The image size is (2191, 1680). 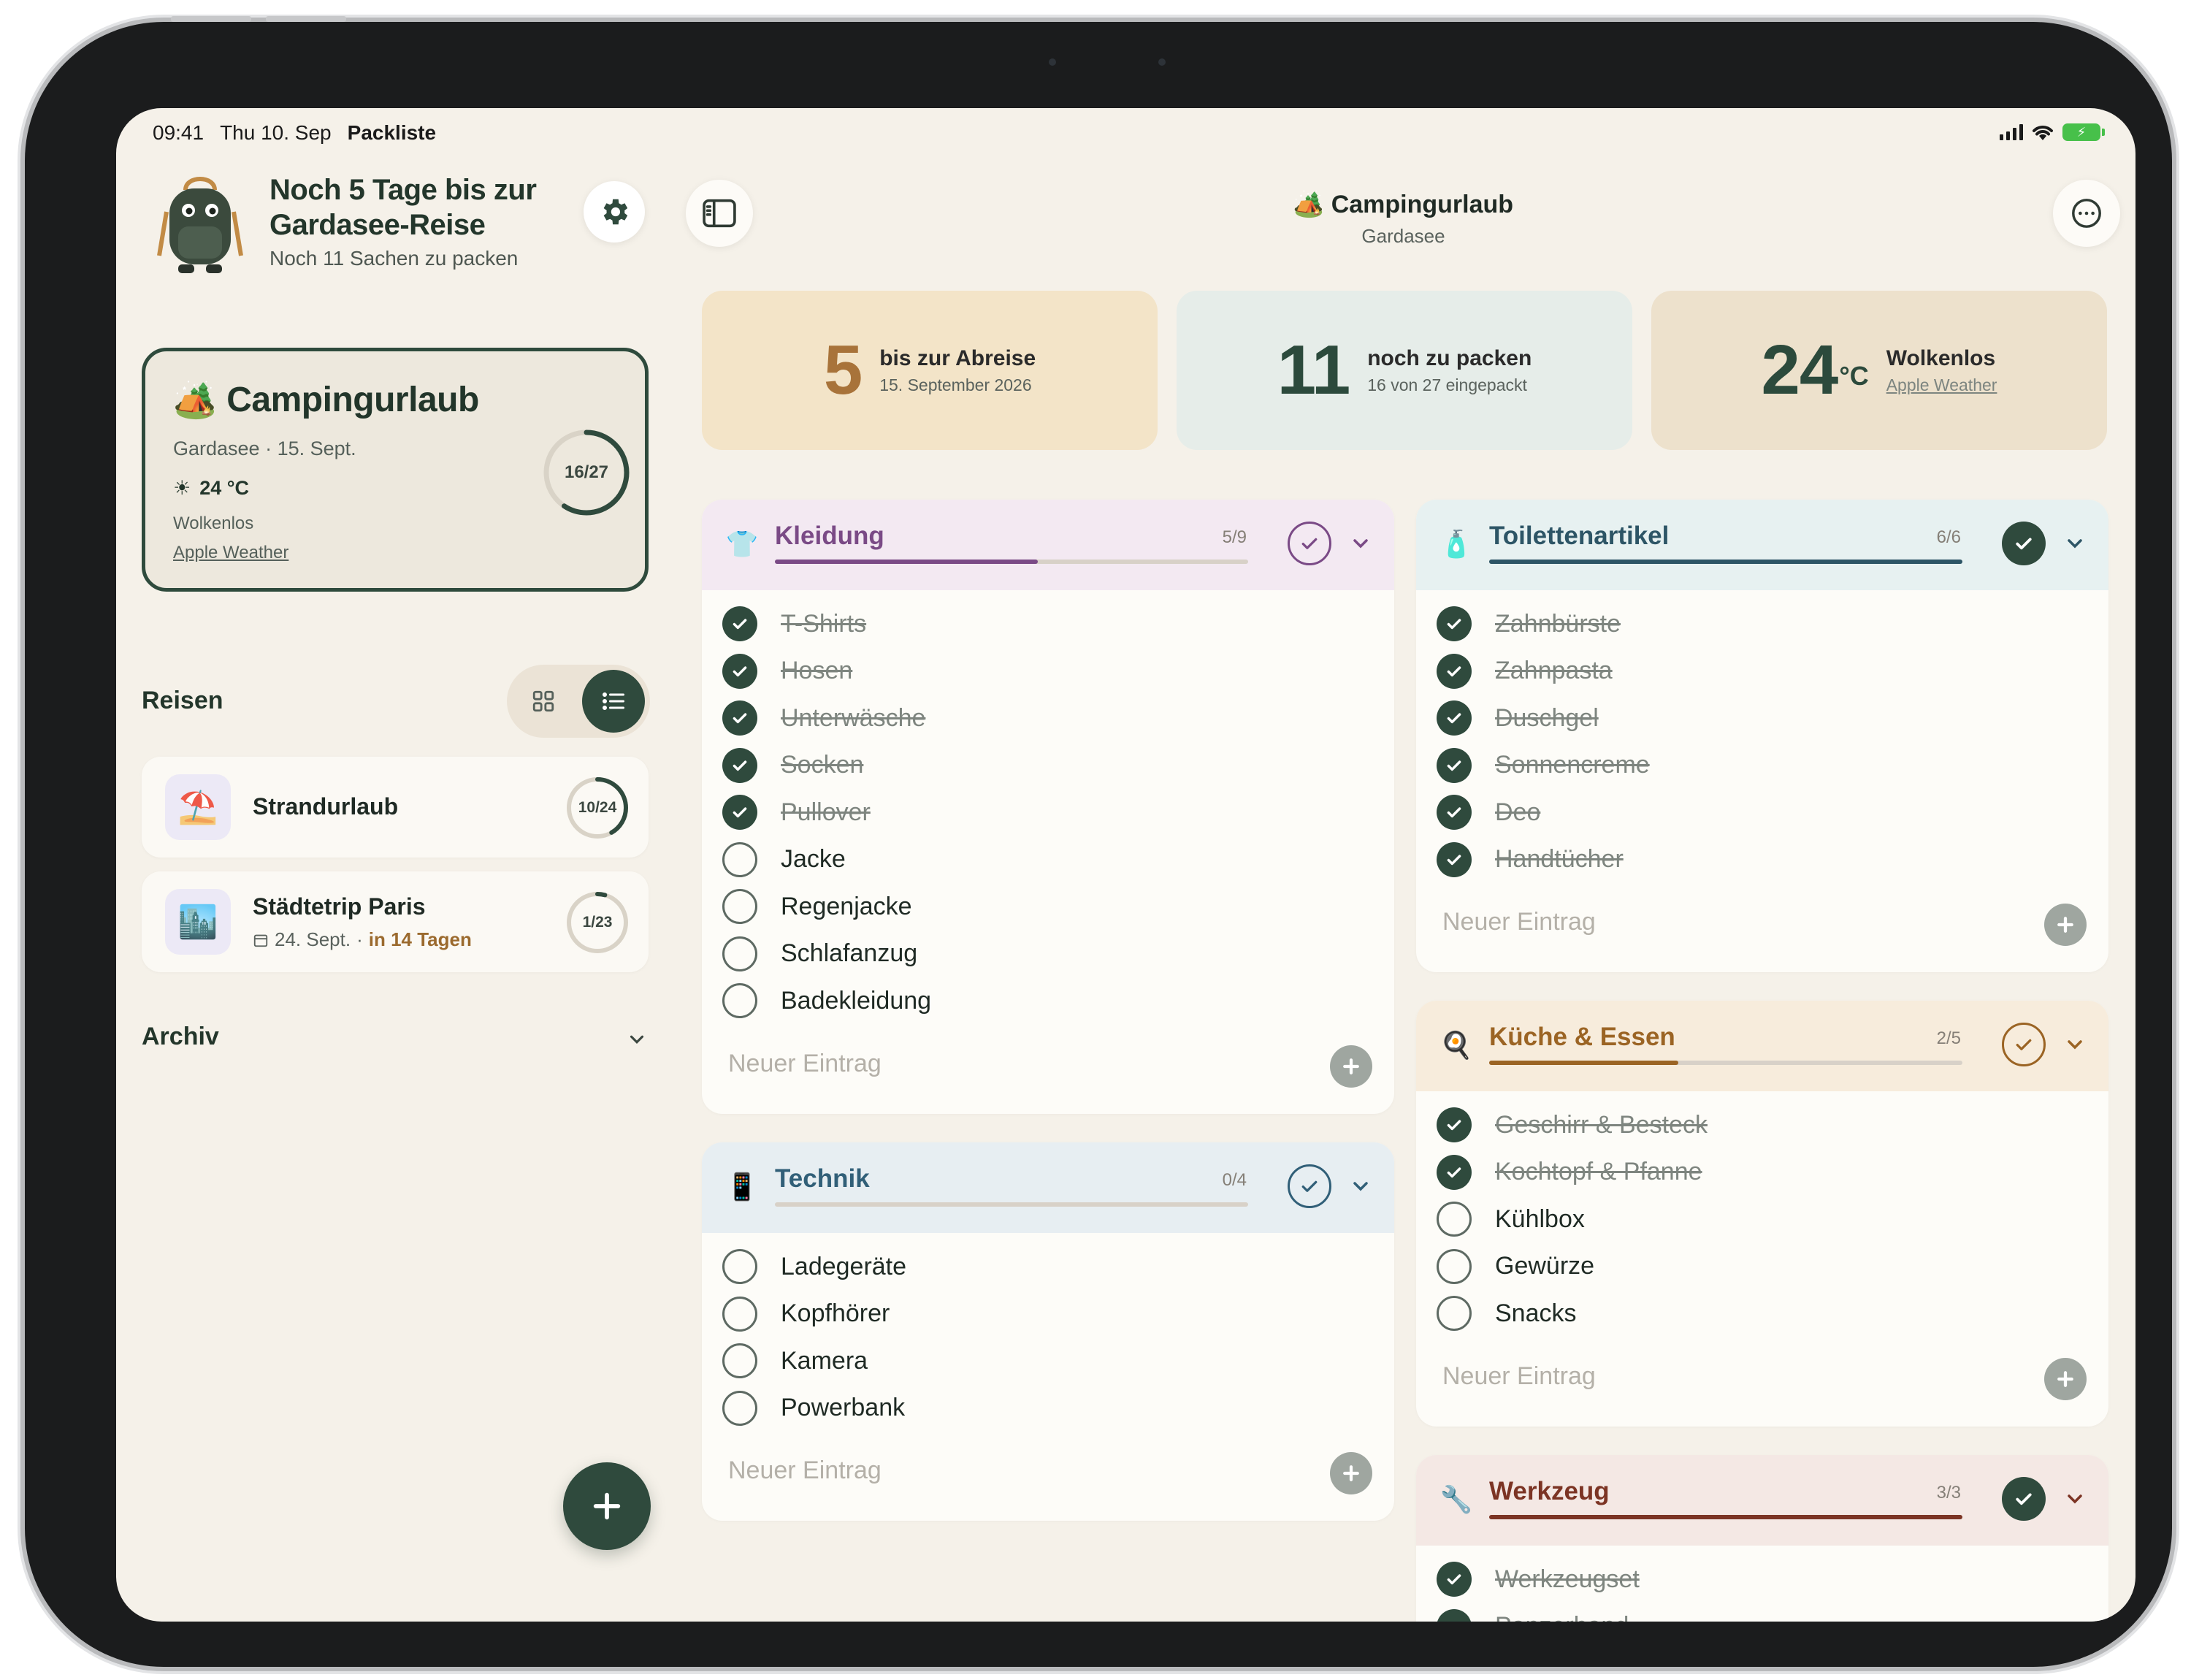 What do you see at coordinates (339, 907) in the screenshot?
I see `trip-name: Städtetrip Paris` at bounding box center [339, 907].